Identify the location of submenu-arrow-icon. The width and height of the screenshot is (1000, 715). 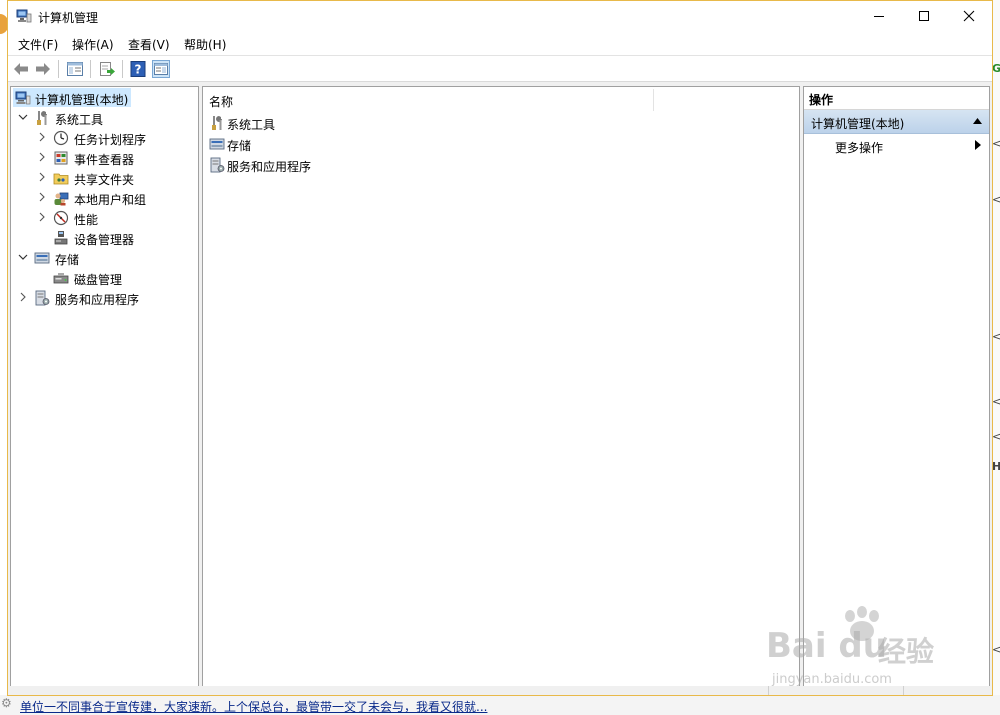
(978, 145).